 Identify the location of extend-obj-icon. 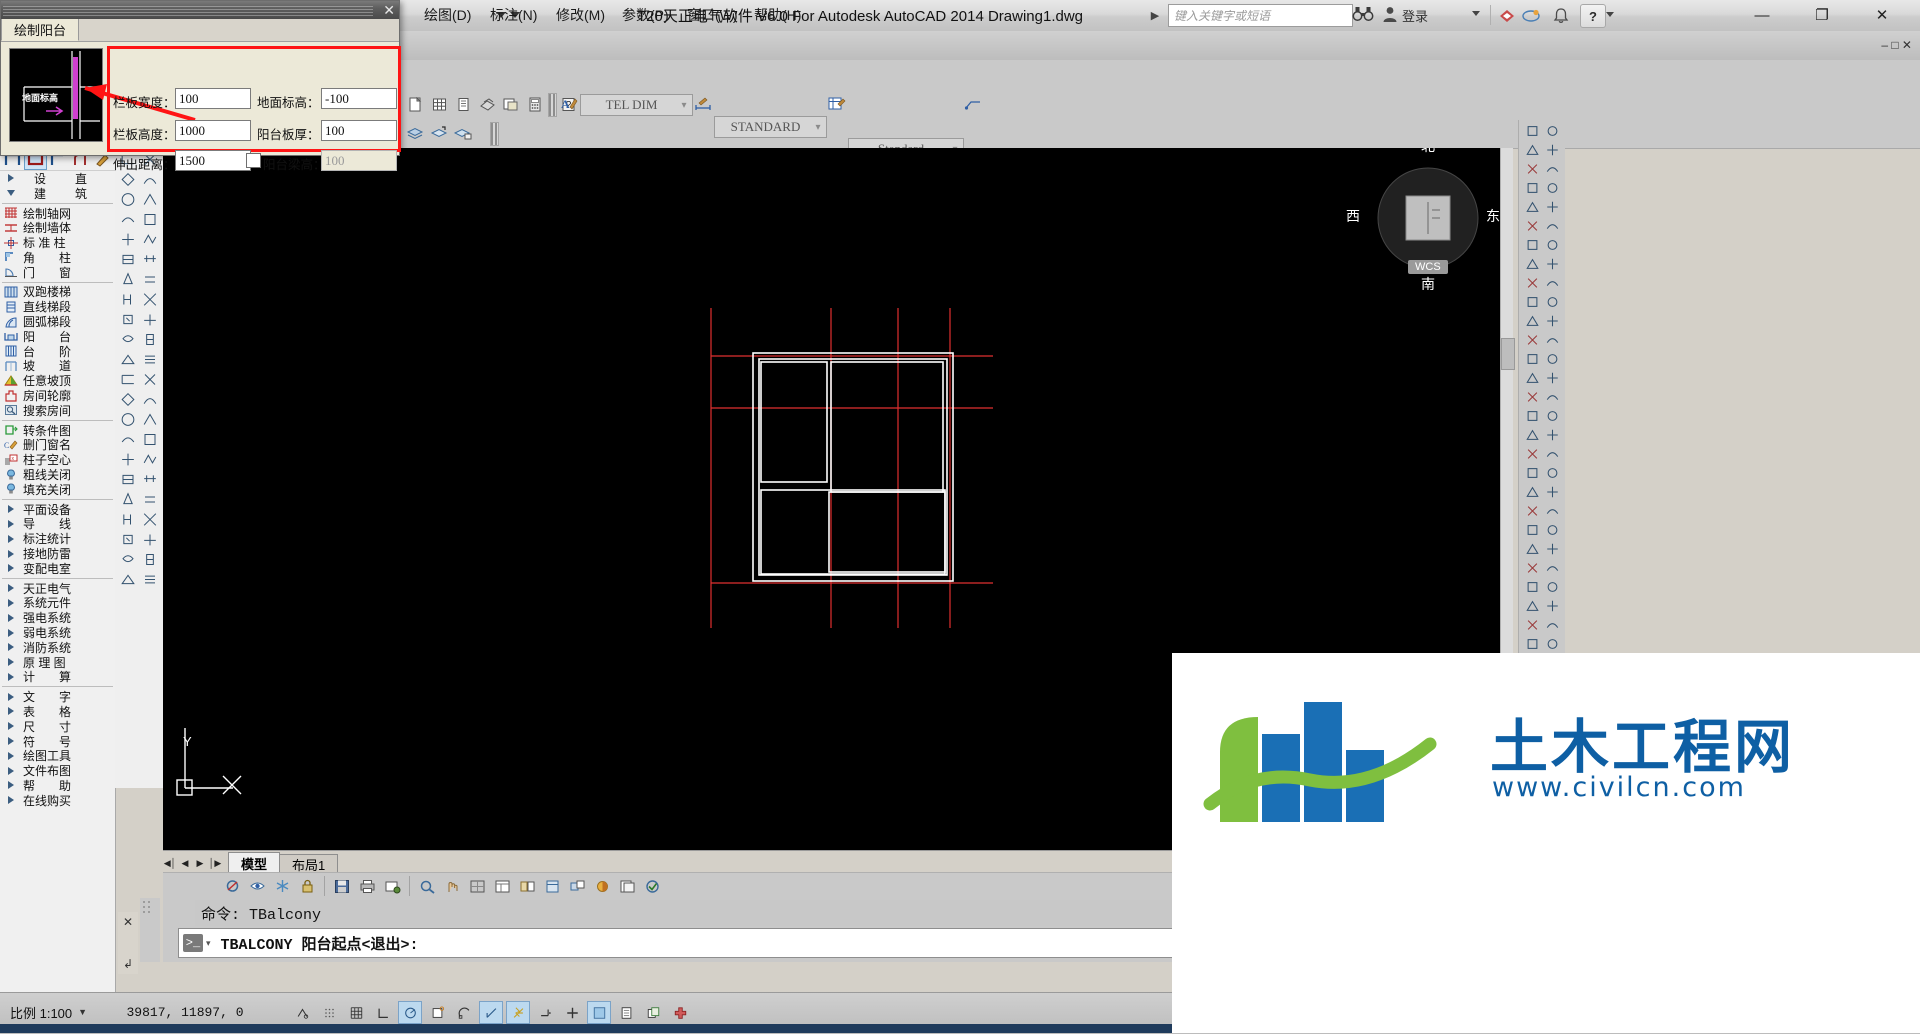
(1532, 473).